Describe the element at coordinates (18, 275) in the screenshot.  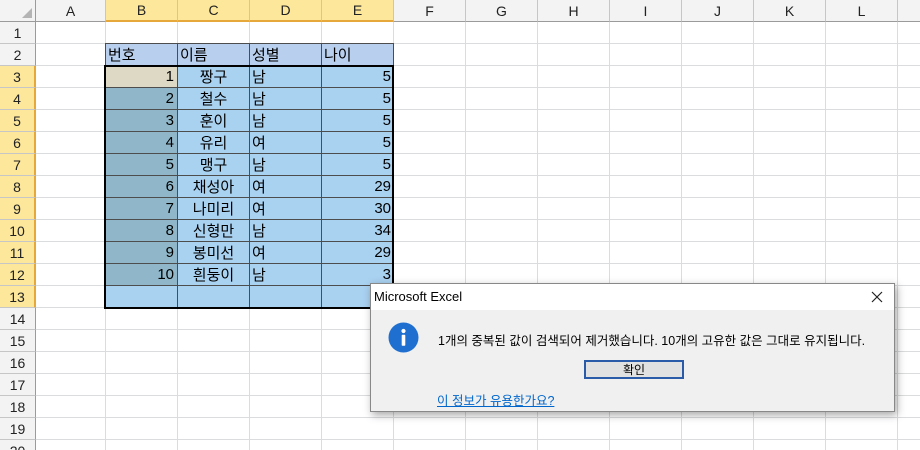
I see `row-header-12: 12` at that location.